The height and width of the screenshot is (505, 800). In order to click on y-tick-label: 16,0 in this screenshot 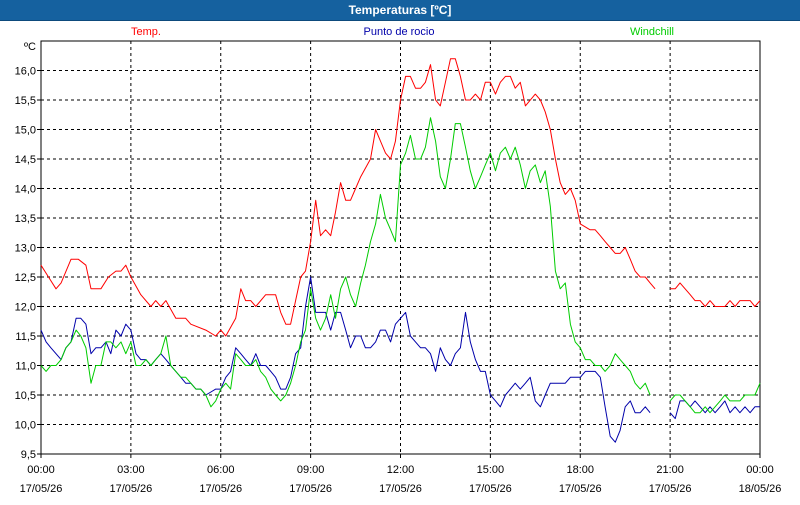, I will do `click(25, 72)`.